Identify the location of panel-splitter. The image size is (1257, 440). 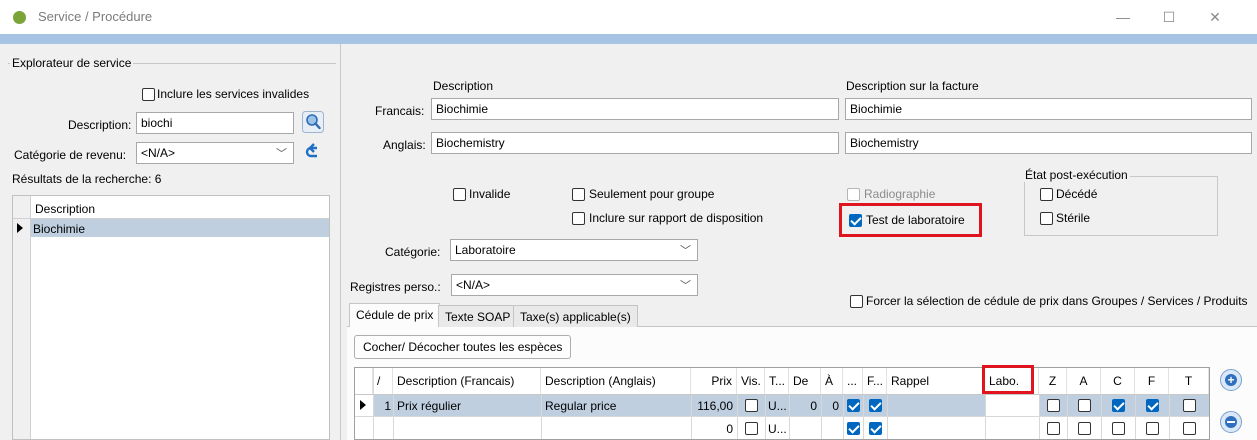
(340, 242).